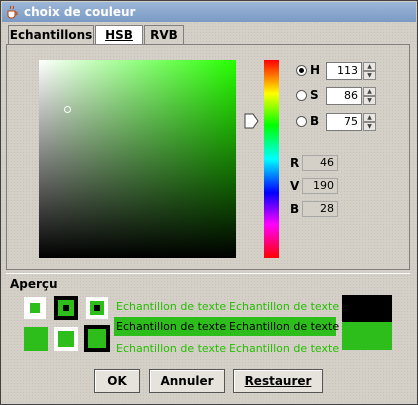  Describe the element at coordinates (369, 117) in the screenshot. I see `b-spin-up: ▲` at that location.